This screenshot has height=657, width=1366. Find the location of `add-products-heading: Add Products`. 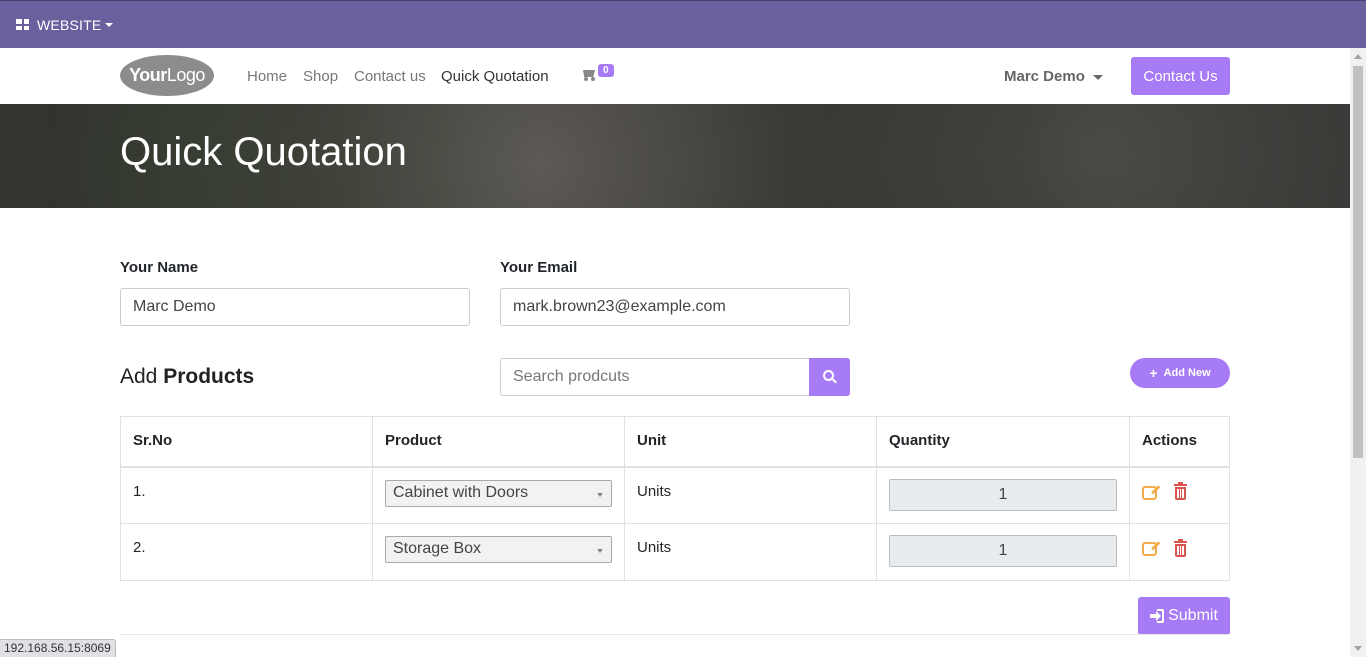

add-products-heading: Add Products is located at coordinates (187, 377).